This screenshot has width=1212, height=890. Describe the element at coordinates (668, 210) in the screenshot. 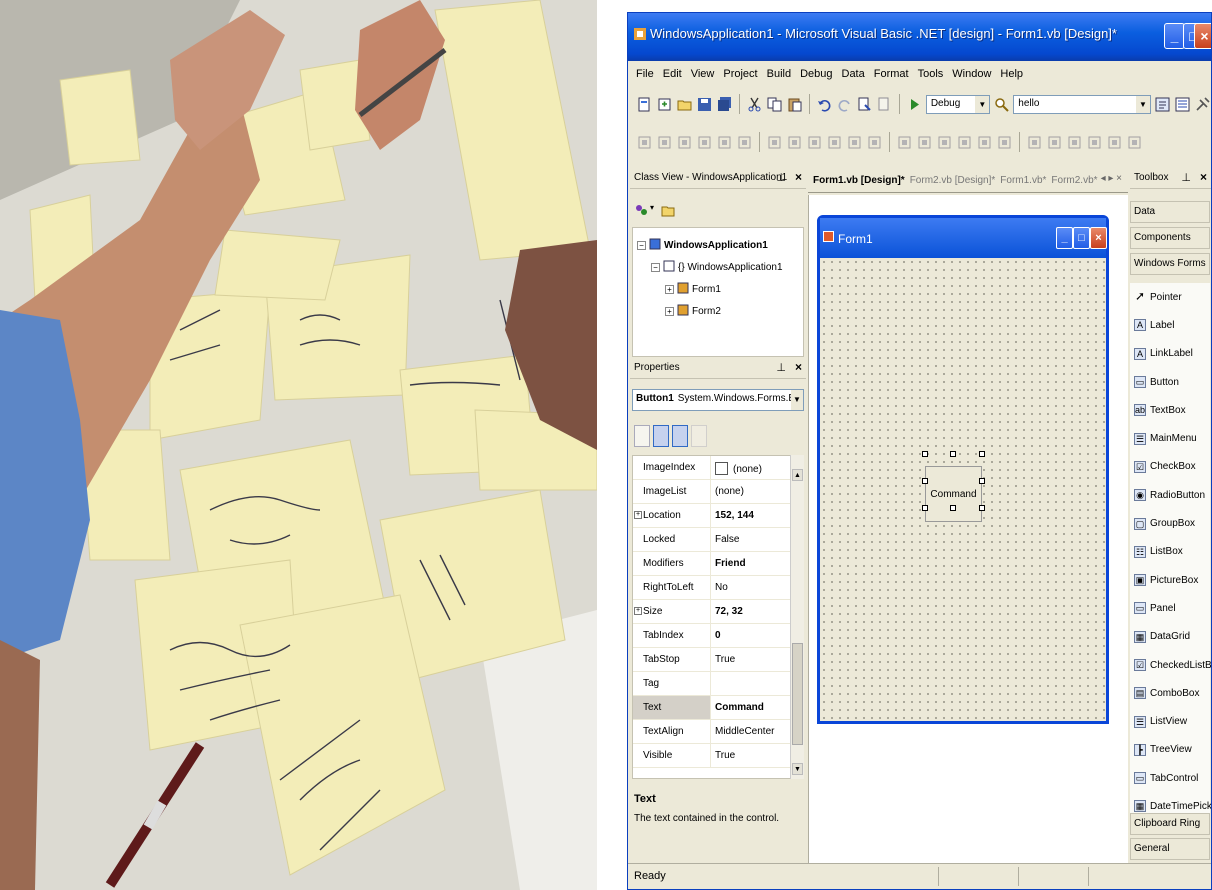

I see `new-folder-icon` at that location.